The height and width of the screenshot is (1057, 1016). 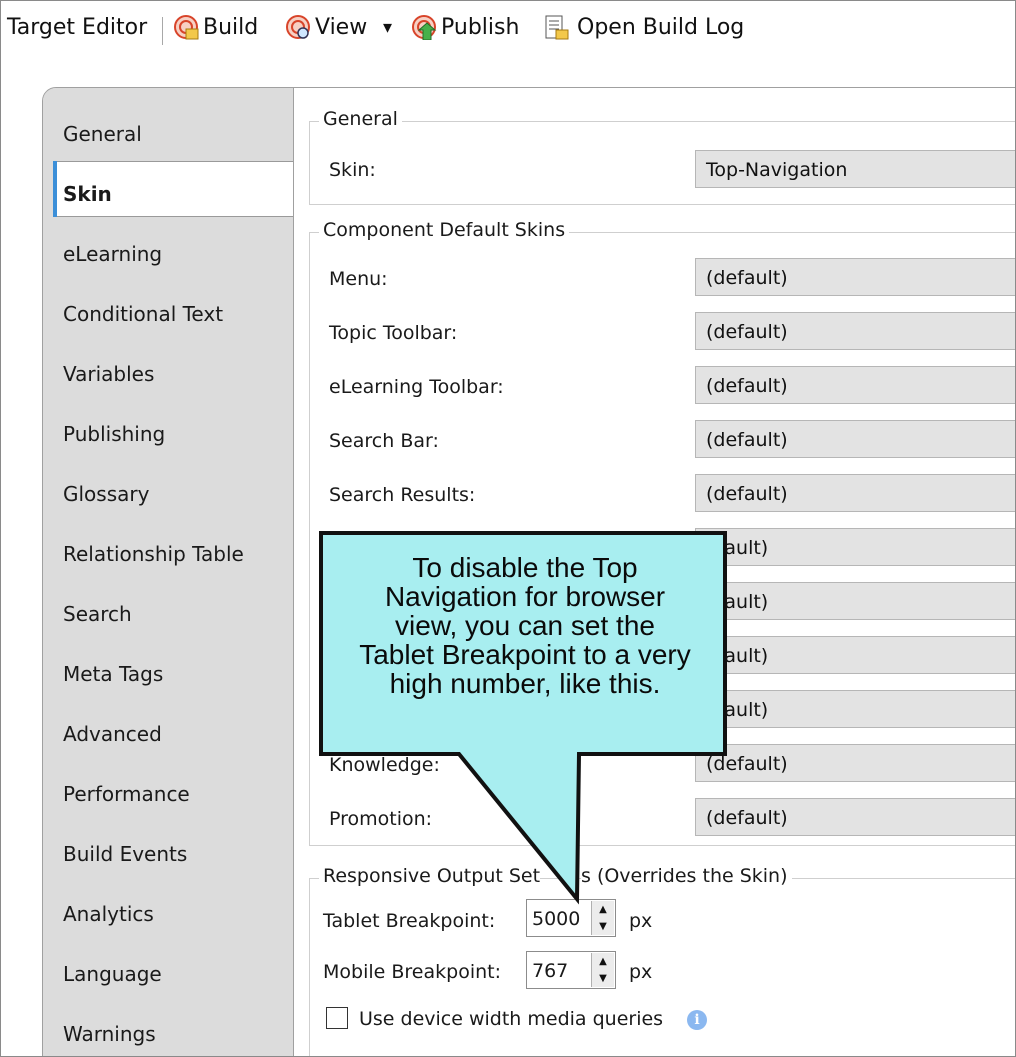 I want to click on callout-line: view, you can set the, so click(x=525, y=625).